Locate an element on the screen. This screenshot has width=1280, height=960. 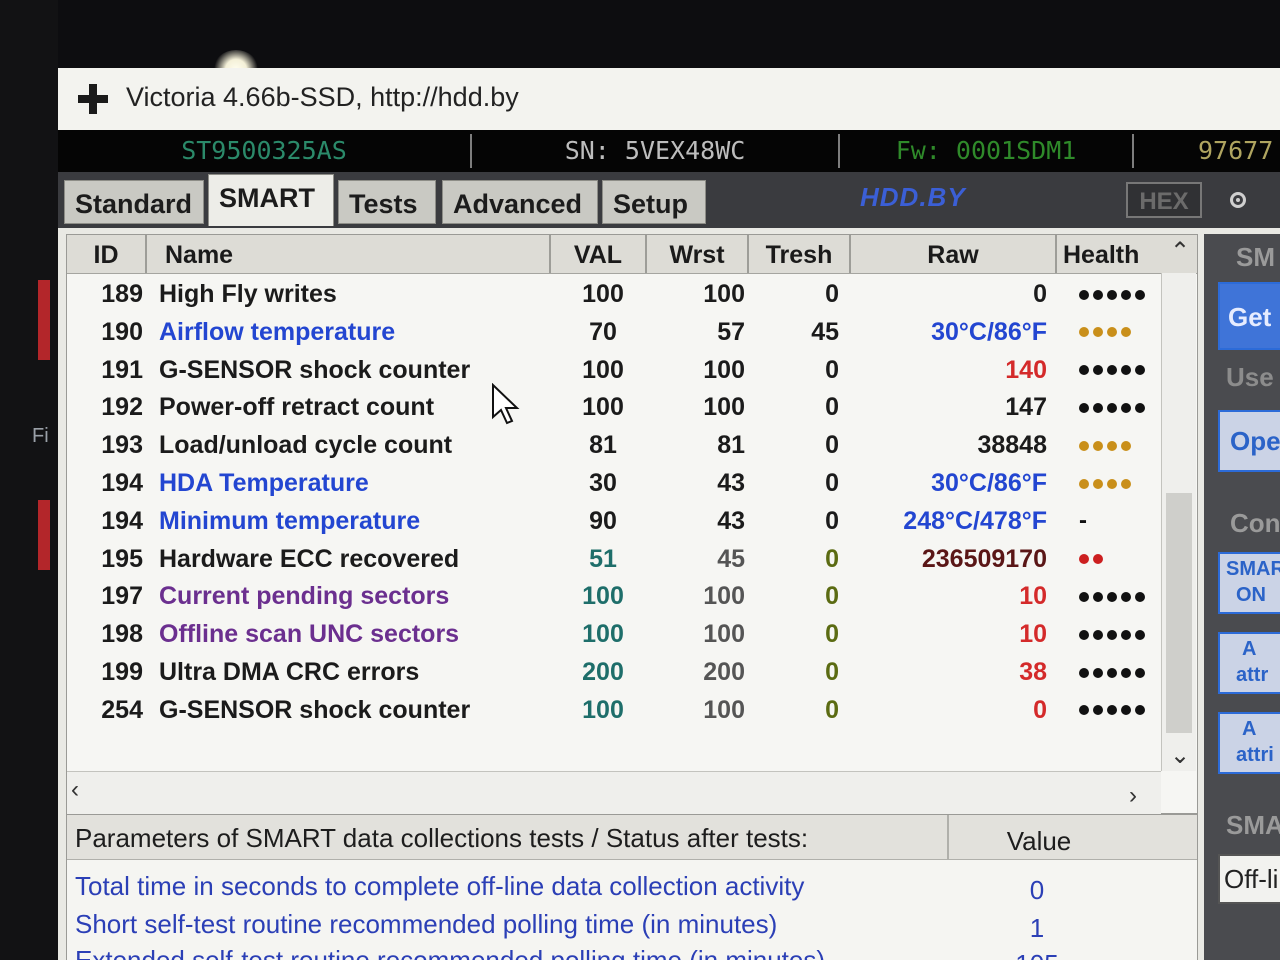
table-row: 192 Power-off retract count 100 100 0 147 is located at coordinates (632, 407).